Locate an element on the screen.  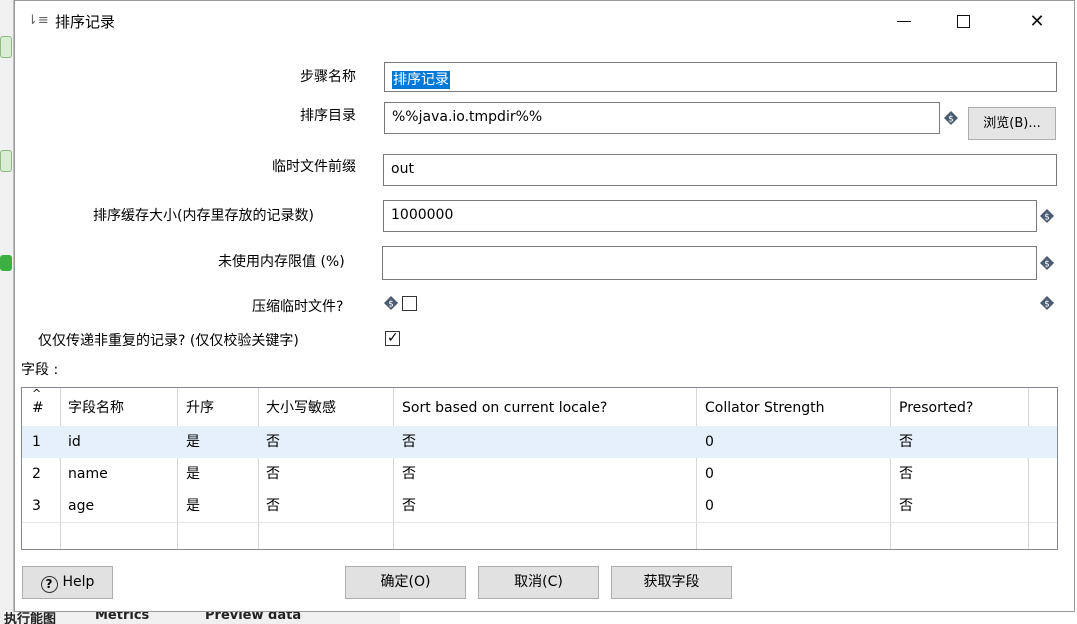
field-name-cell: id is located at coordinates (74, 442).